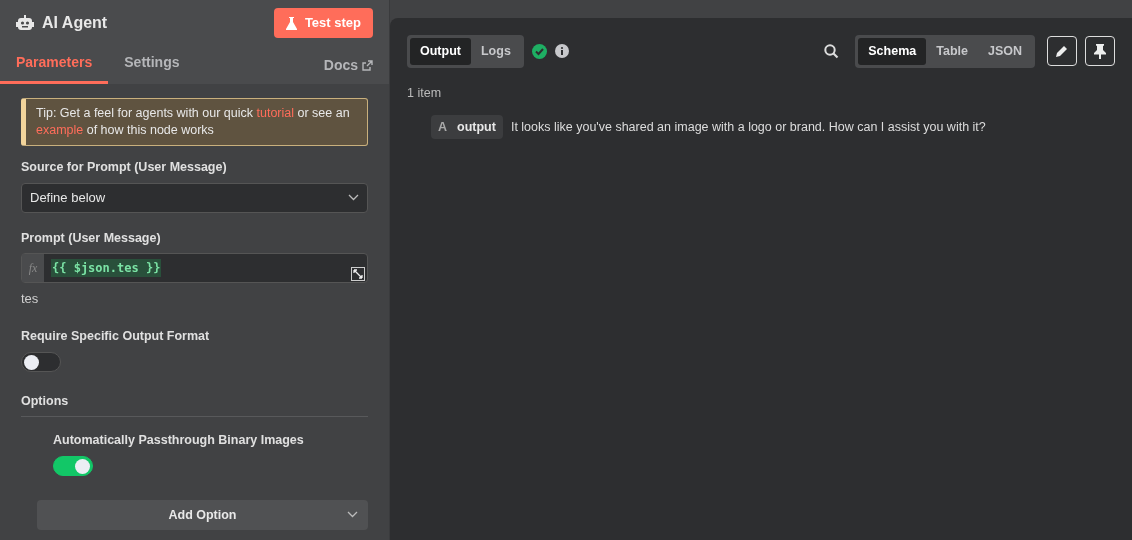 Image resolution: width=1132 pixels, height=540 pixels. I want to click on tab: Settings, so click(152, 65).